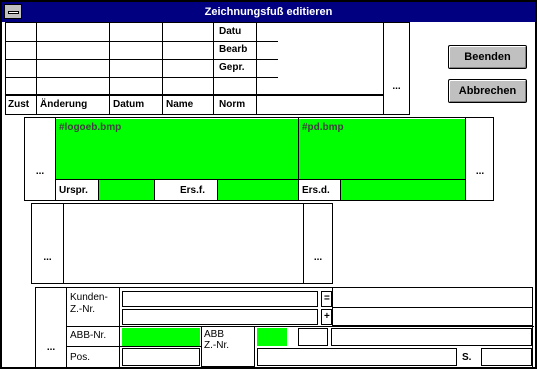 The image size is (540, 369). I want to click on abb-nr-field, so click(161, 337).